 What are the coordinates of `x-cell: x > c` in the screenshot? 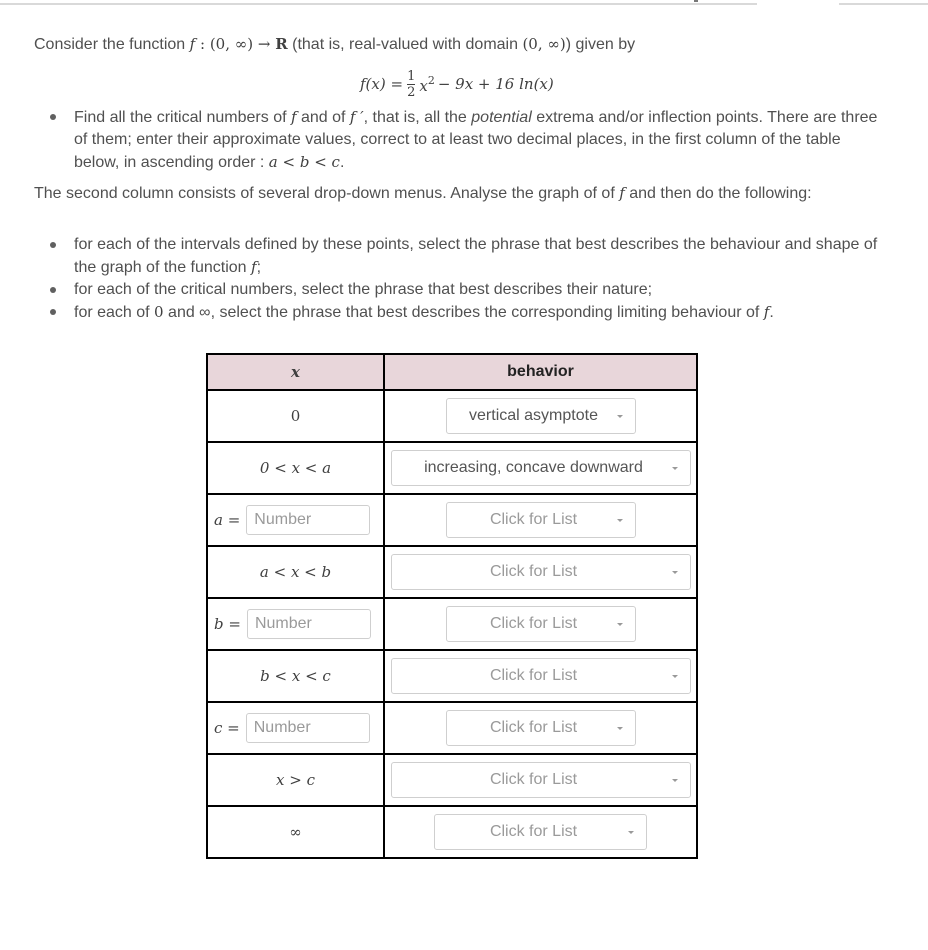 It's located at (295, 780).